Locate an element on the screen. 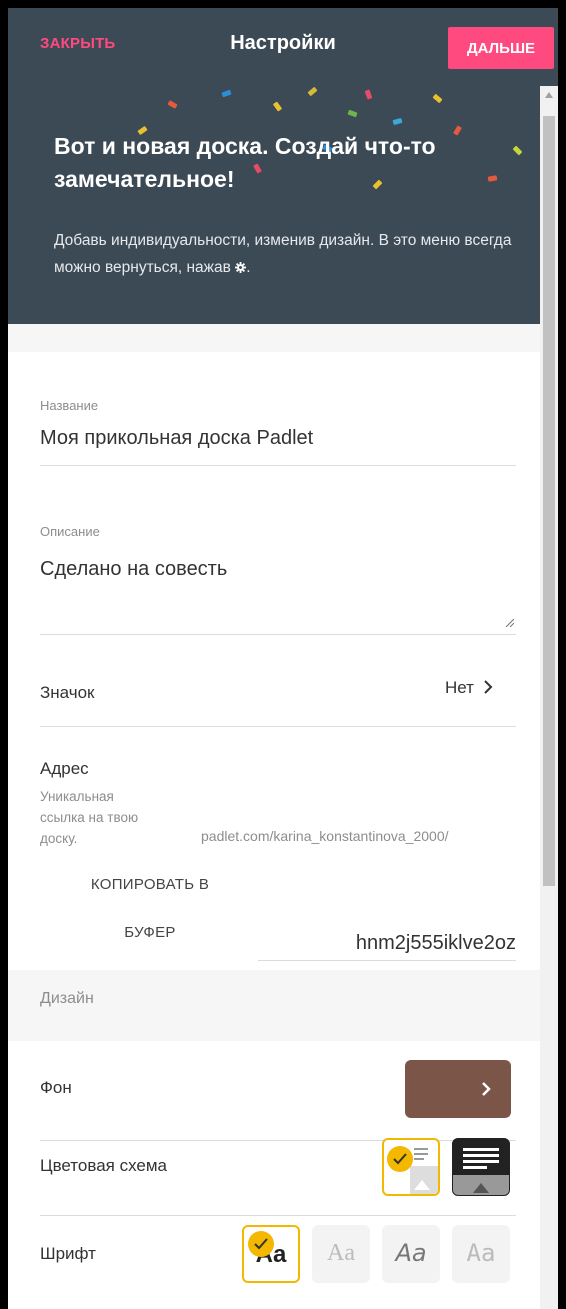 The width and height of the screenshot is (566, 1309). vertical-scrollbar is located at coordinates (549, 697).